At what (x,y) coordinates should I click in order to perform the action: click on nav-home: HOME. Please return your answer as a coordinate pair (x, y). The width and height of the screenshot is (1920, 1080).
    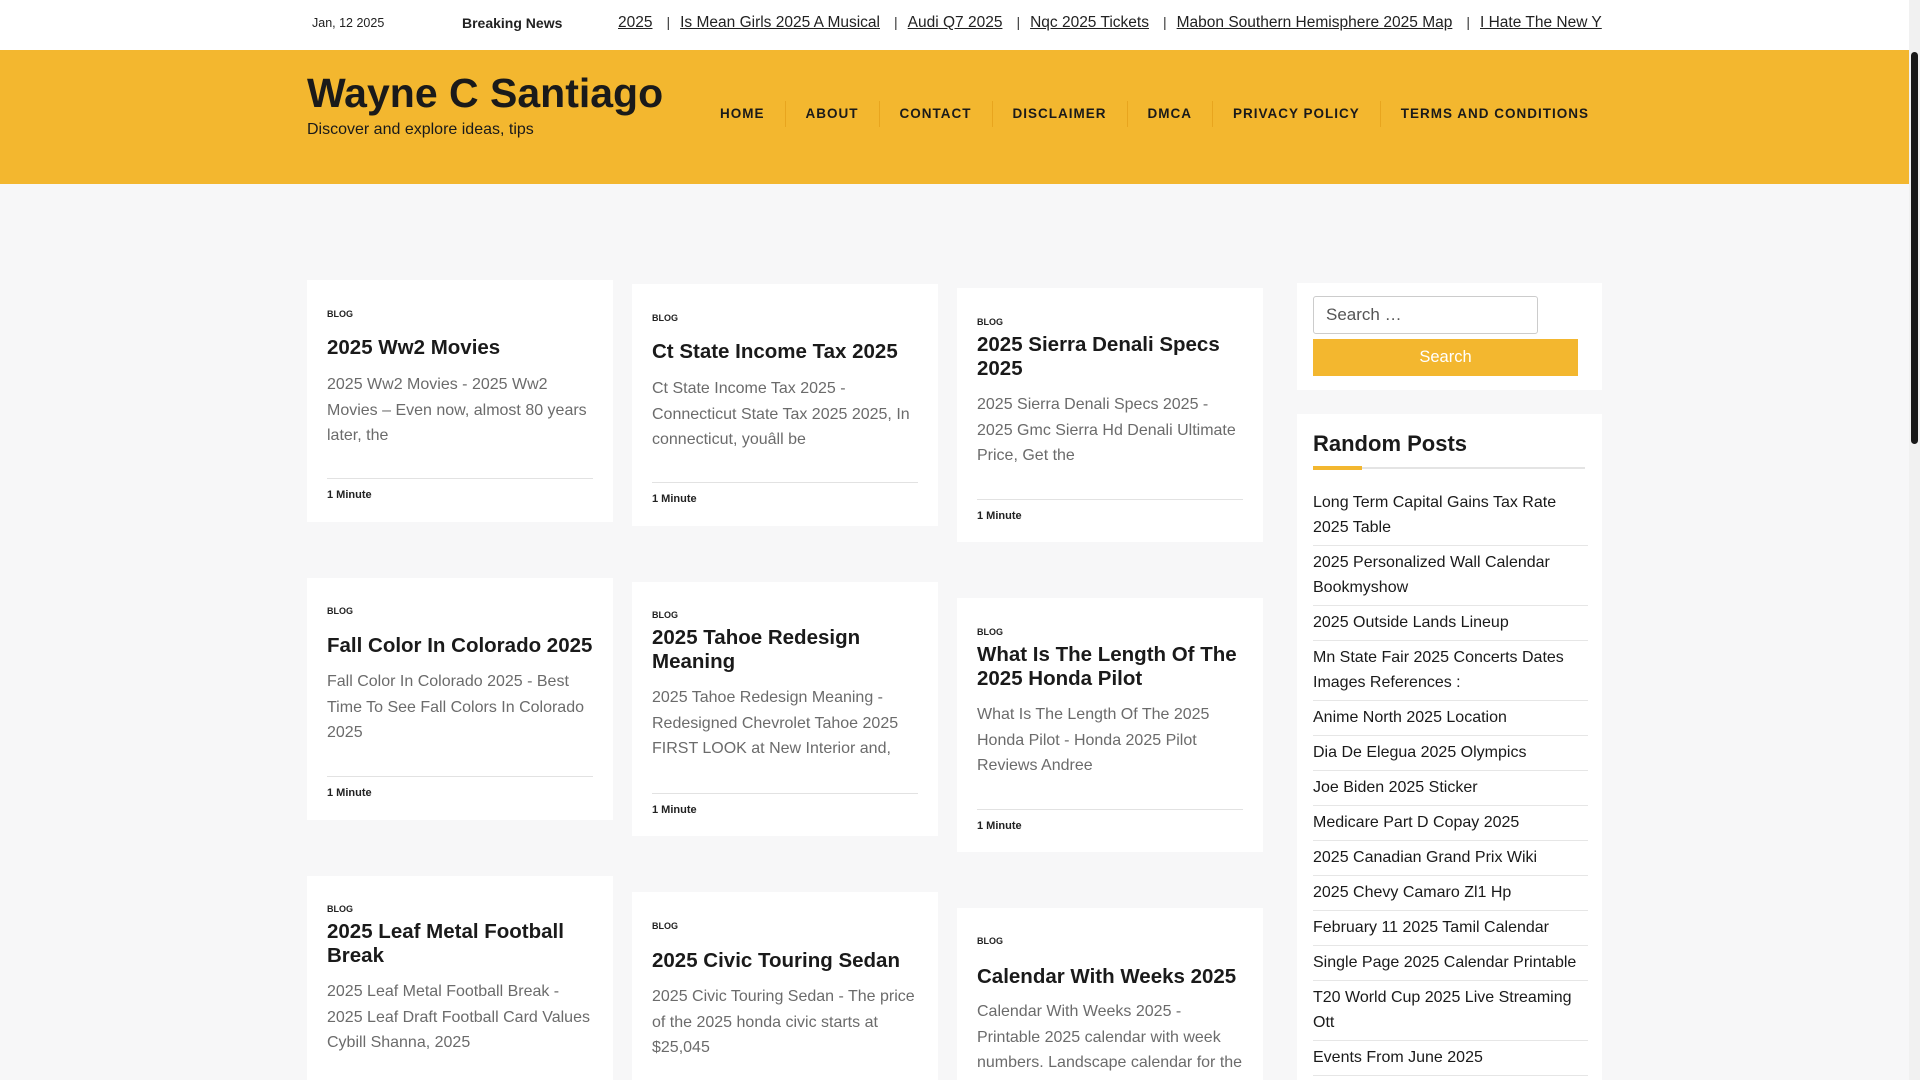
    Looking at the image, I should click on (742, 114).